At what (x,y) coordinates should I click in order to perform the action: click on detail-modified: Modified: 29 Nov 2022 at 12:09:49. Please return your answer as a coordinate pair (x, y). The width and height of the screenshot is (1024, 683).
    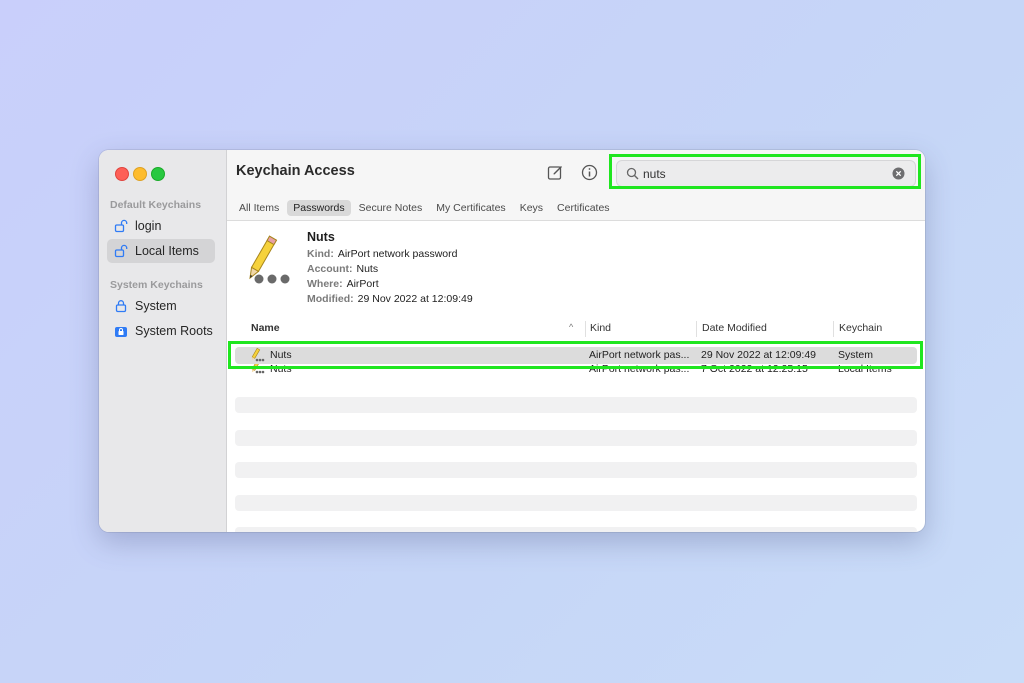
    Looking at the image, I should click on (390, 299).